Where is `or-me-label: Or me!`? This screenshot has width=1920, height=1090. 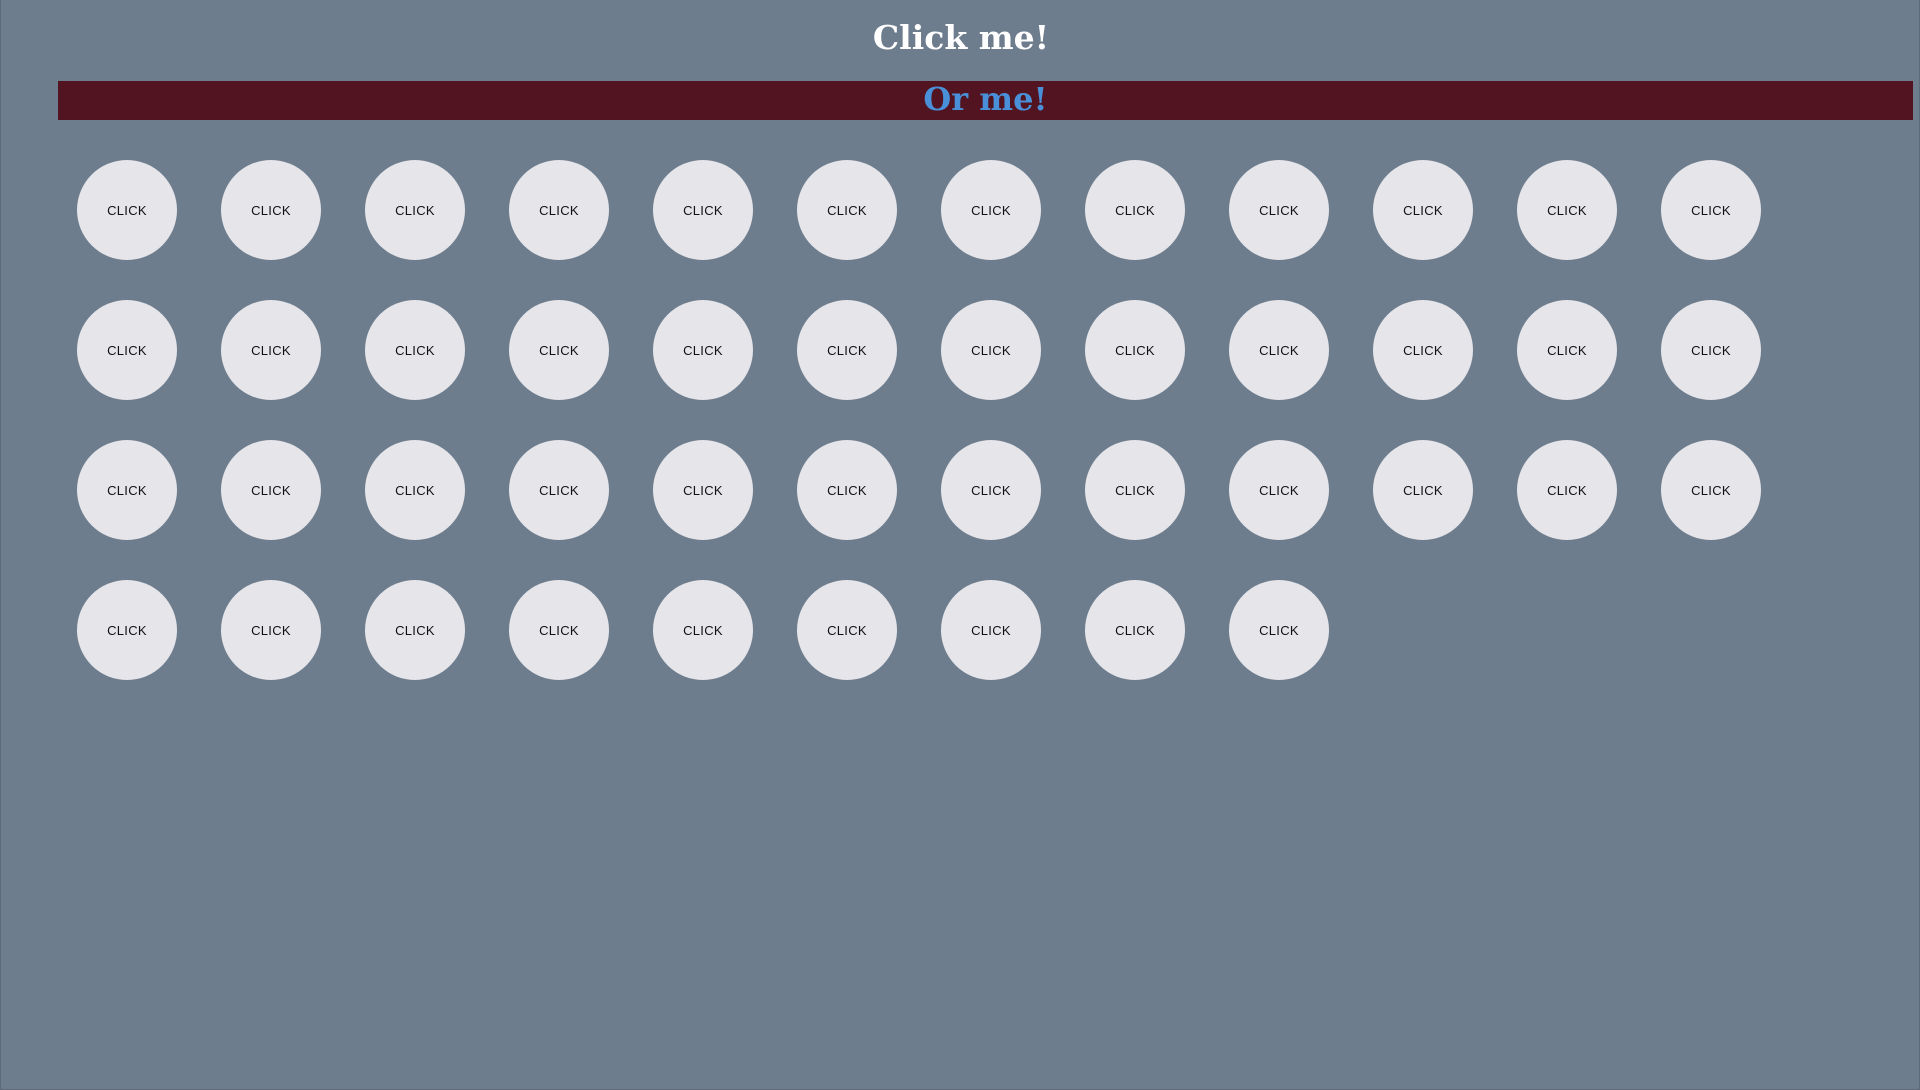 or-me-label: Or me! is located at coordinates (985, 98).